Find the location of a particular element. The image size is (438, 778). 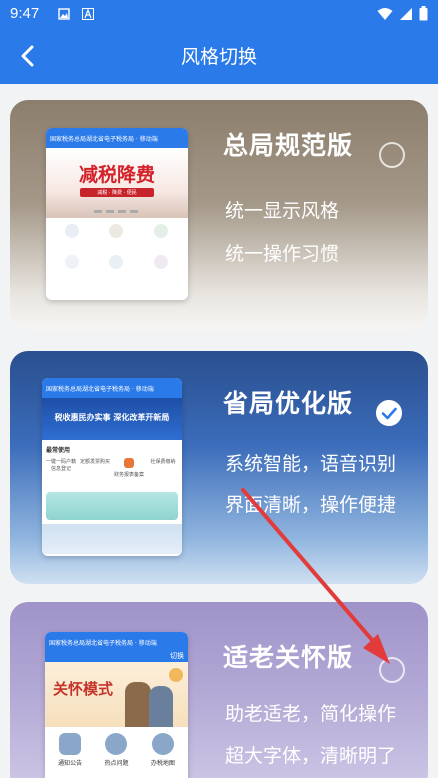

thumb-notice is located at coordinates (112, 506).